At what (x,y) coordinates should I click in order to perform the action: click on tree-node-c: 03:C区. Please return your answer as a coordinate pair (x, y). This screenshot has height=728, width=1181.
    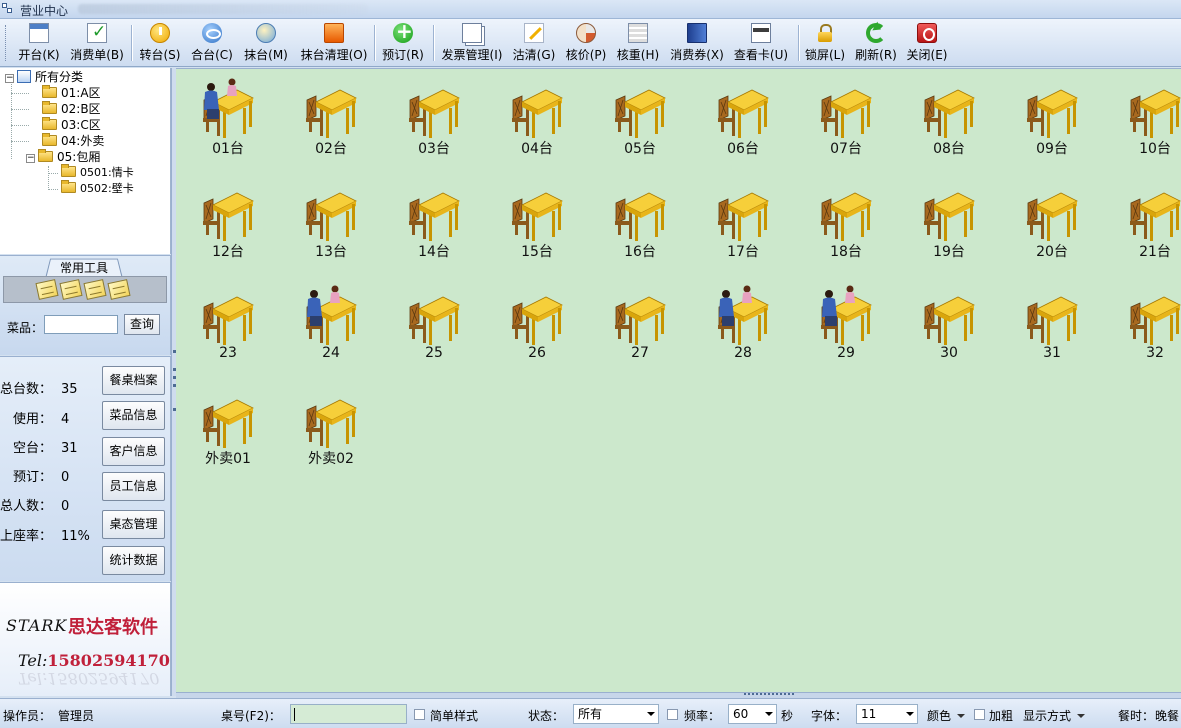
    Looking at the image, I should click on (71, 125).